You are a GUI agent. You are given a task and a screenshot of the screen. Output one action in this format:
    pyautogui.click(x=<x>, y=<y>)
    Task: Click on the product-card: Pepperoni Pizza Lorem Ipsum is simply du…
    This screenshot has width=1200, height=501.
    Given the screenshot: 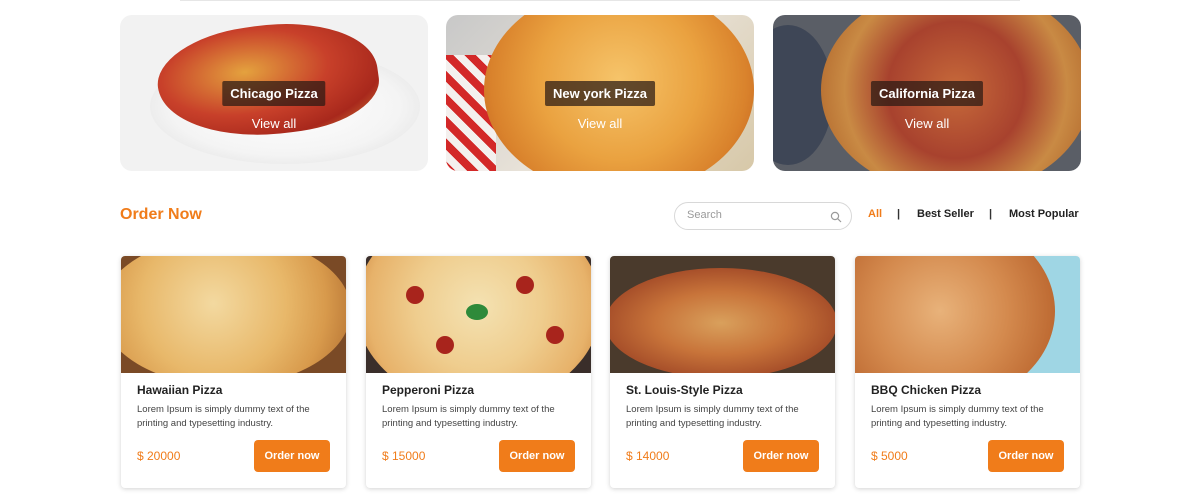 What is the action you would take?
    pyautogui.click(x=478, y=372)
    